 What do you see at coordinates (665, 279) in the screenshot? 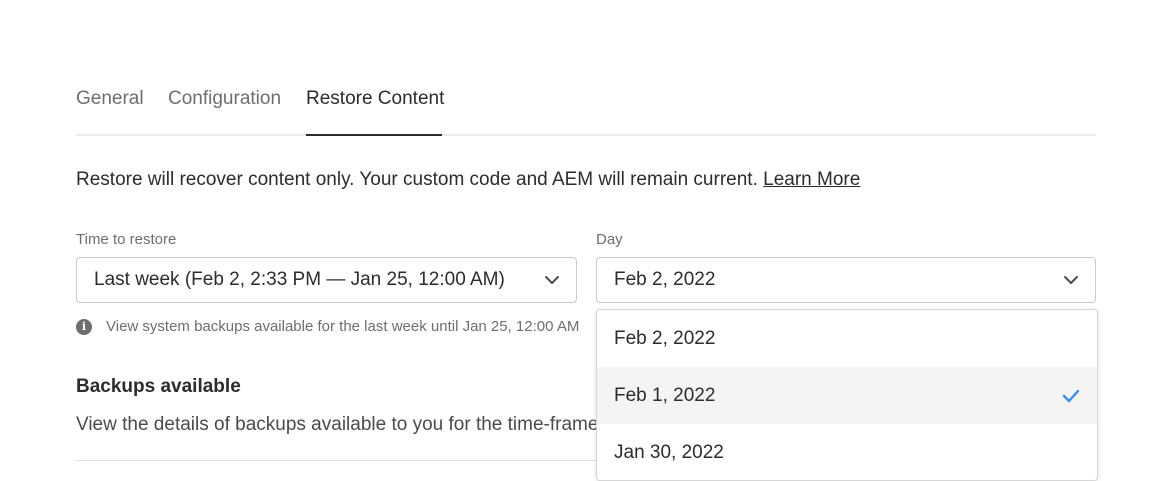
I see `day-value: Feb 2, 2022` at bounding box center [665, 279].